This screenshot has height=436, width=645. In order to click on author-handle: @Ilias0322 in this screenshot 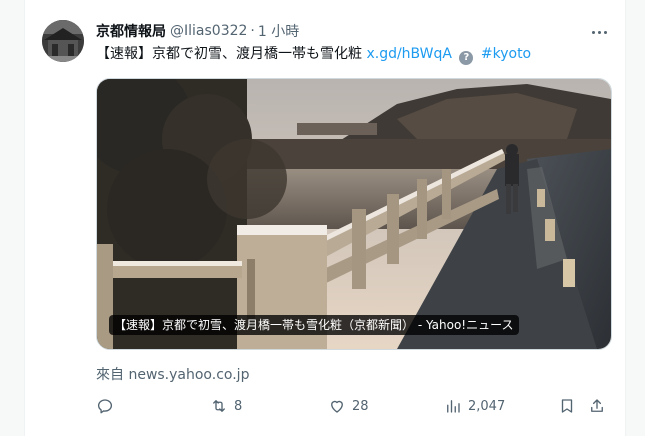, I will do `click(208, 31)`.